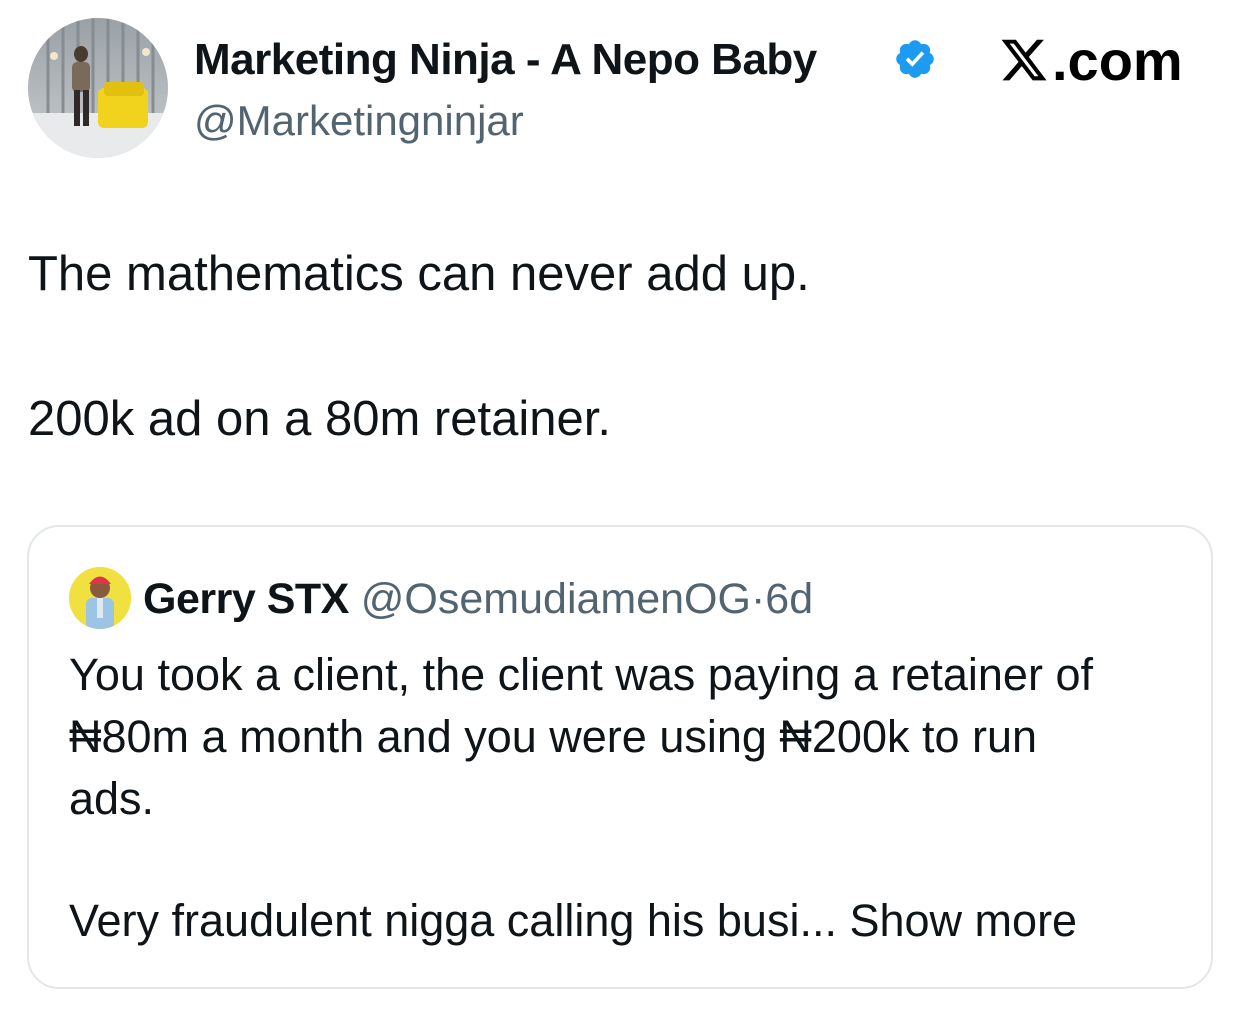 The width and height of the screenshot is (1242, 1014). I want to click on site-badge: .com, so click(1090, 60).